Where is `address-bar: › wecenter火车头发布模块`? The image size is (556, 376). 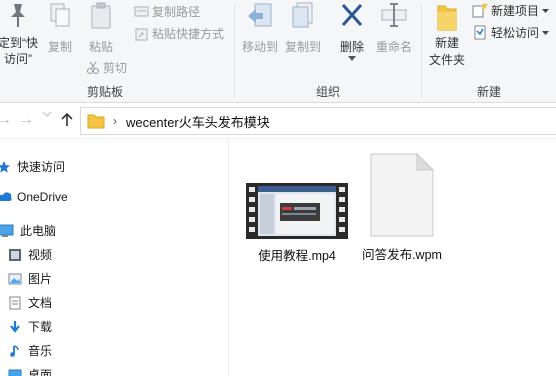 address-bar: › wecenter火车头发布模块 is located at coordinates (318, 121).